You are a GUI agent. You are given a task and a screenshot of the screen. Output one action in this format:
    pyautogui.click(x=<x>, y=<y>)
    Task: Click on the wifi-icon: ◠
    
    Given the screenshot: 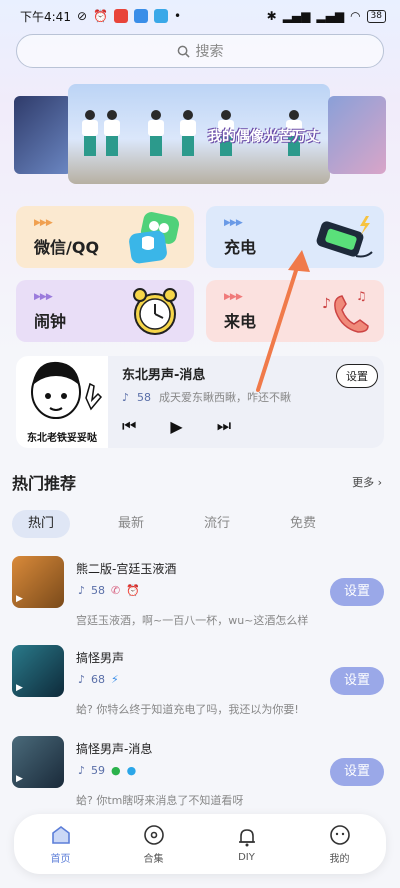 What is the action you would take?
    pyautogui.click(x=355, y=16)
    